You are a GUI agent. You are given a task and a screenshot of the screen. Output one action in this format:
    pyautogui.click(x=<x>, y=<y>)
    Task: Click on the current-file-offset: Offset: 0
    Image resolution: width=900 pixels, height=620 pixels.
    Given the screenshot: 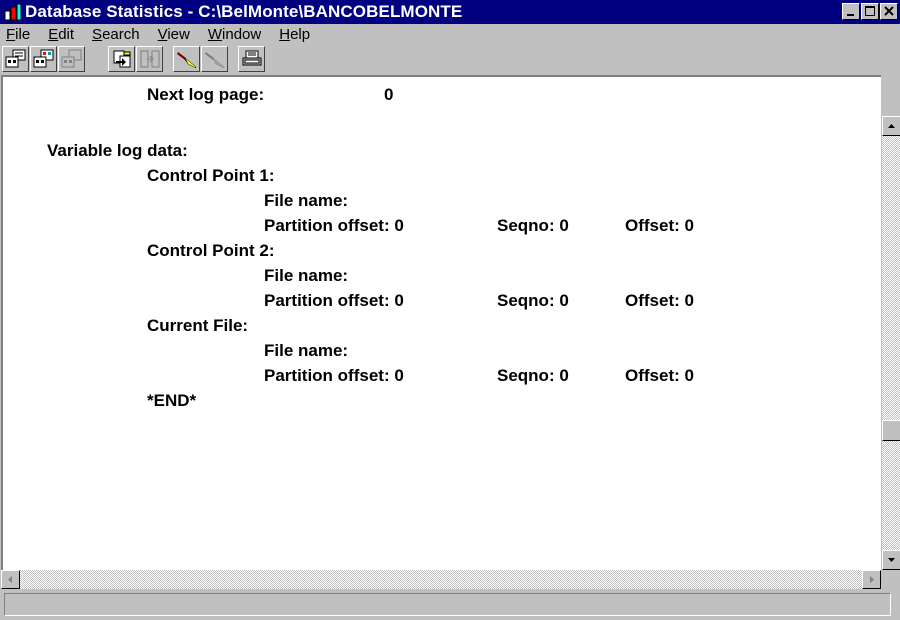 What is the action you would take?
    pyautogui.click(x=659, y=375)
    